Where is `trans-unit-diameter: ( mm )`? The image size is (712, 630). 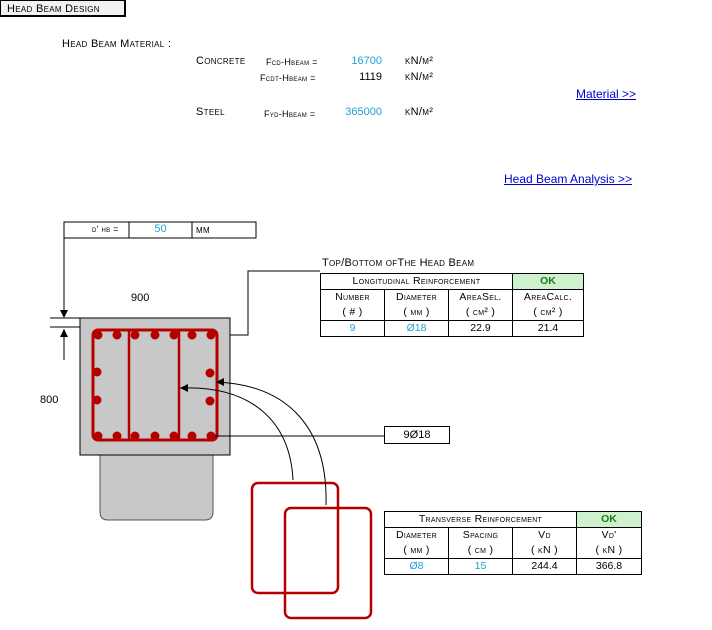
trans-unit-diameter: ( mm ) is located at coordinates (416, 551).